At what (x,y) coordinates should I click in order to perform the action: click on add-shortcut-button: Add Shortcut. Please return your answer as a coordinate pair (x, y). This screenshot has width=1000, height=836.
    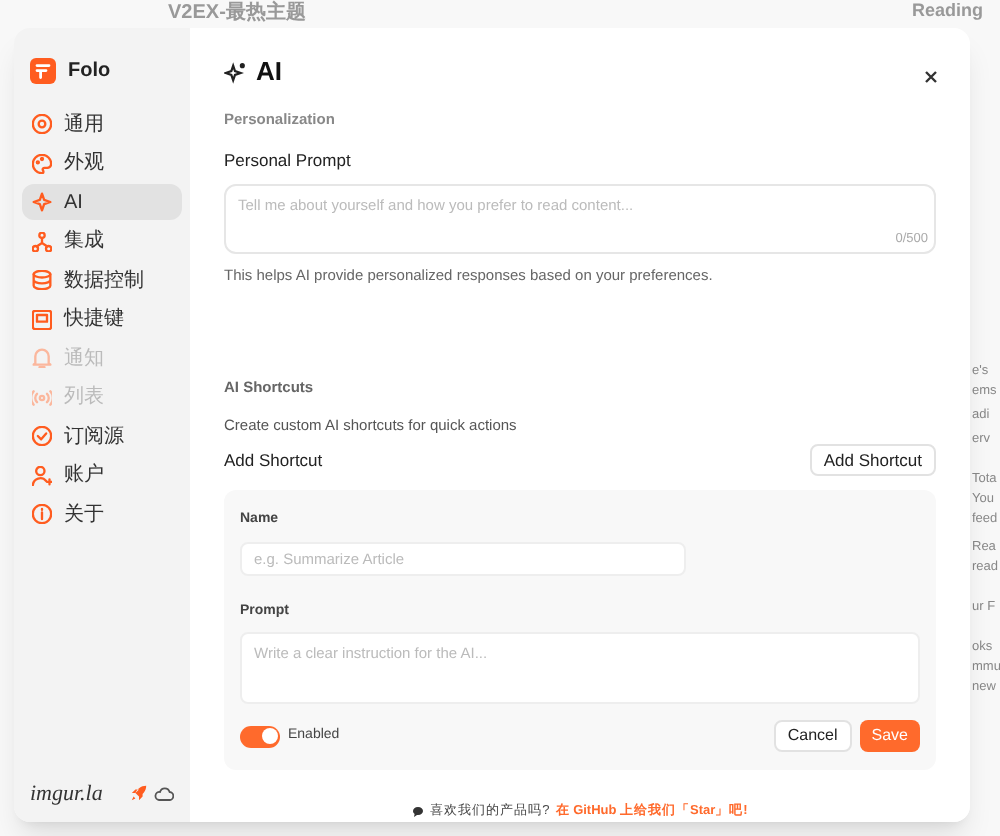
    Looking at the image, I should click on (872, 460).